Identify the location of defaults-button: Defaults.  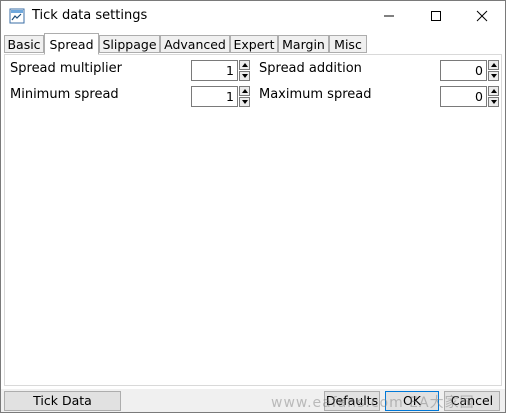
(352, 401).